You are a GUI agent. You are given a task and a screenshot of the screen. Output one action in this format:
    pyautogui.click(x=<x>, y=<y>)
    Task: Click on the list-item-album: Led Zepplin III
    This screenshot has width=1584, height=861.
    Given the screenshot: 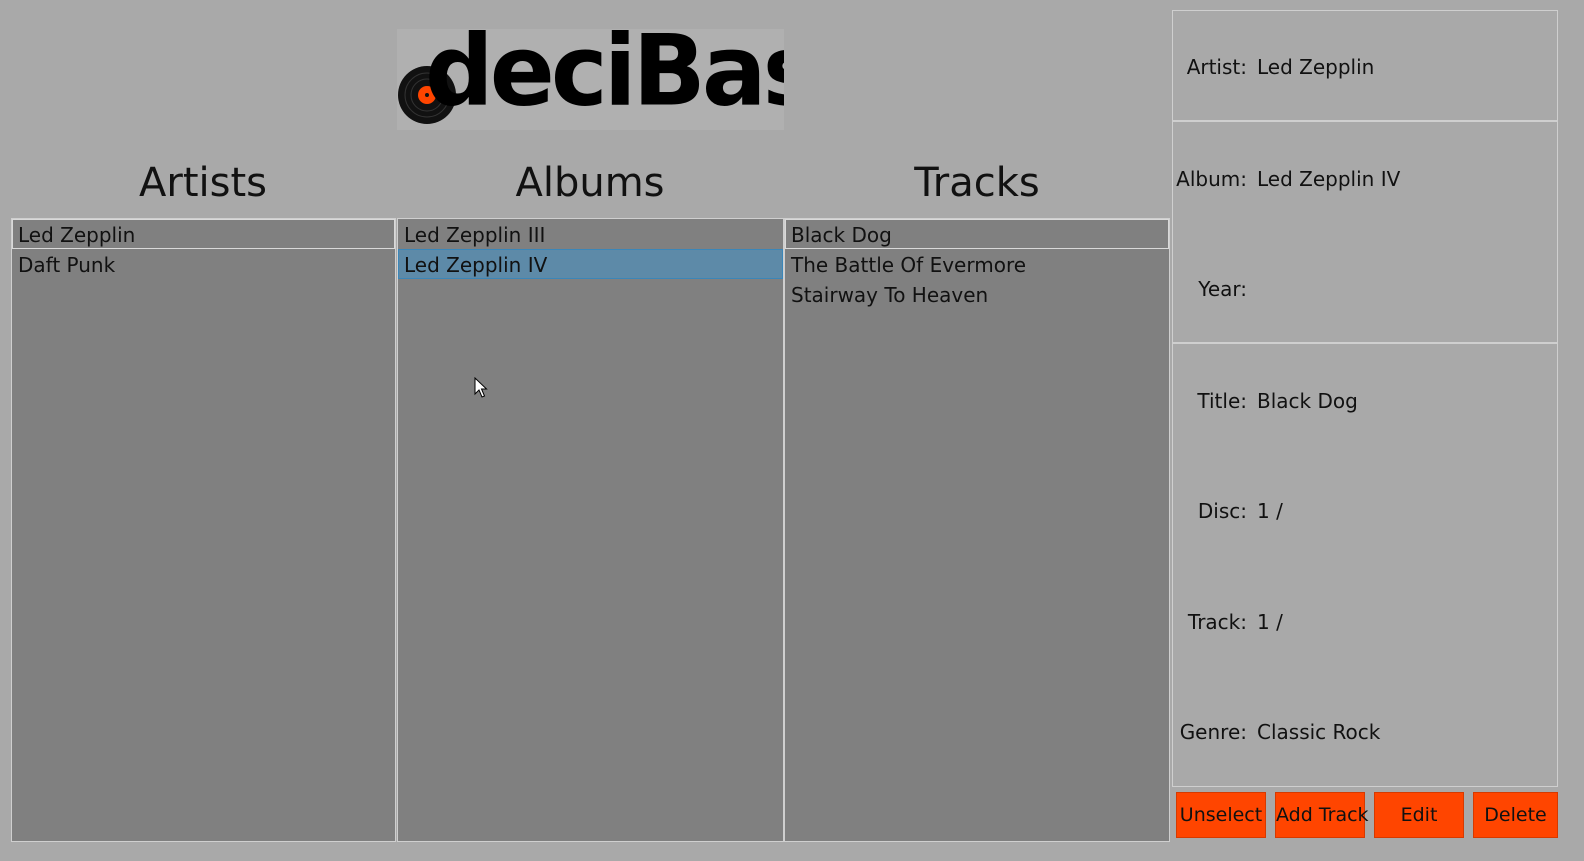 What is the action you would take?
    pyautogui.click(x=590, y=234)
    